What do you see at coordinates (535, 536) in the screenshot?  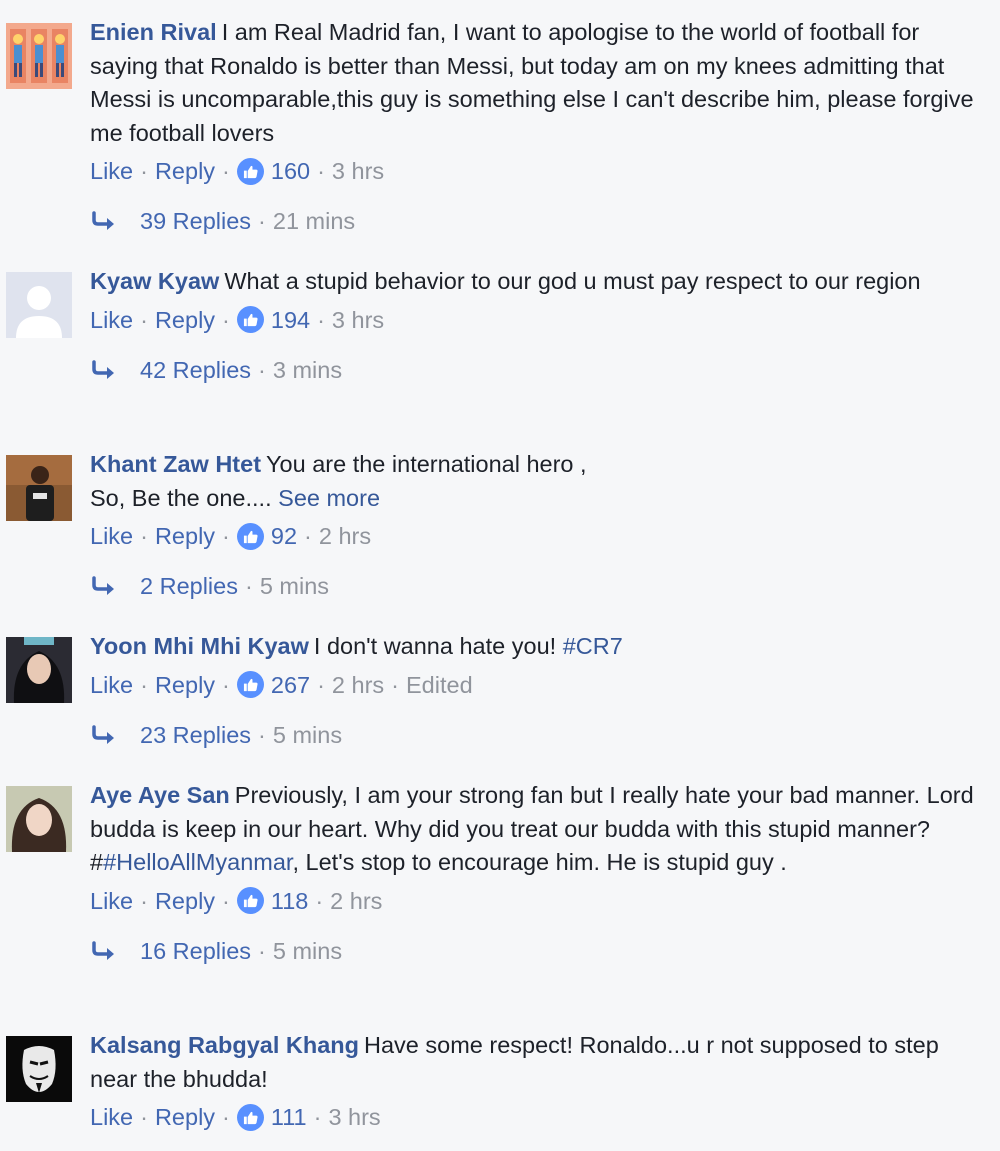 I see `comment-actions: Like · Reply · 92 · 2 hrs` at bounding box center [535, 536].